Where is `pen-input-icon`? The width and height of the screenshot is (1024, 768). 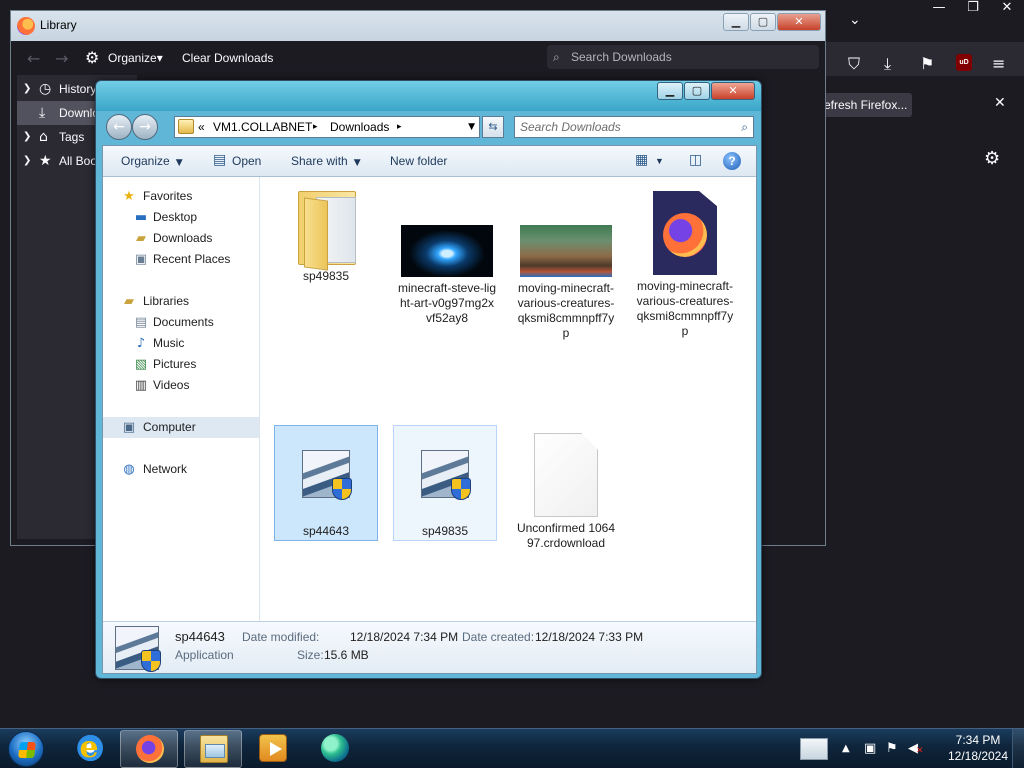
pen-input-icon is located at coordinates (814, 749).